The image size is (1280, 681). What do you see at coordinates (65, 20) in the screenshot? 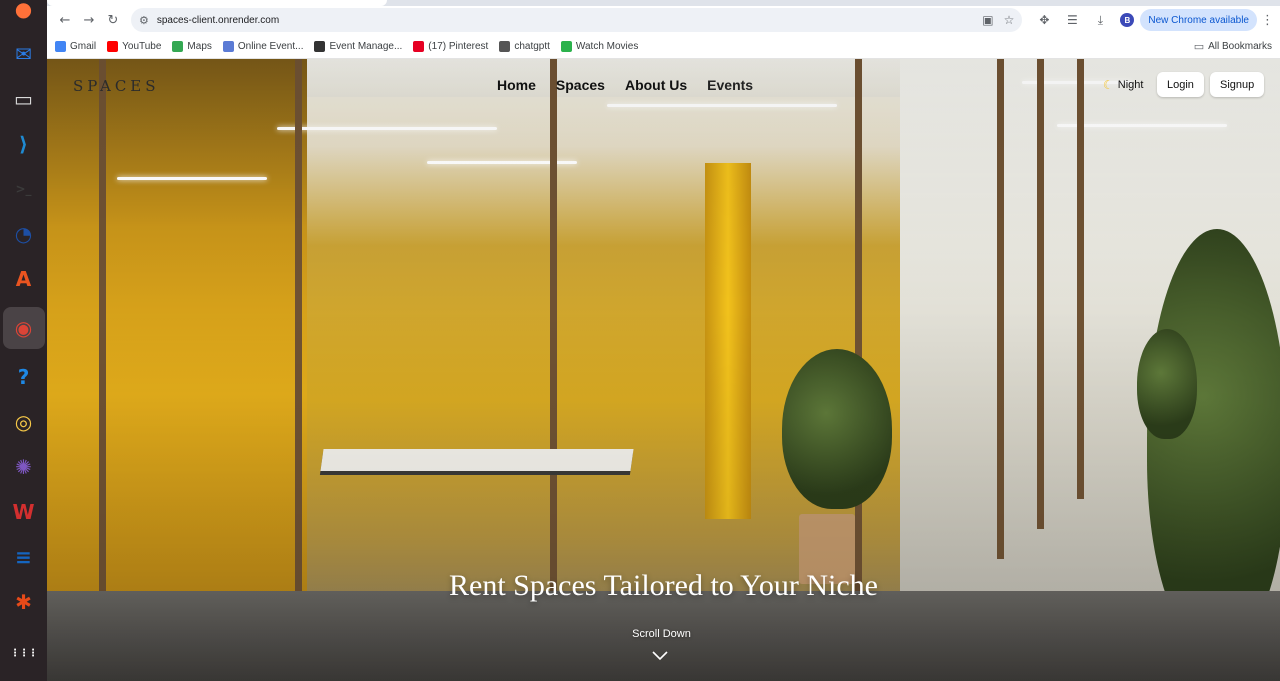
I see `back-icon: ←` at bounding box center [65, 20].